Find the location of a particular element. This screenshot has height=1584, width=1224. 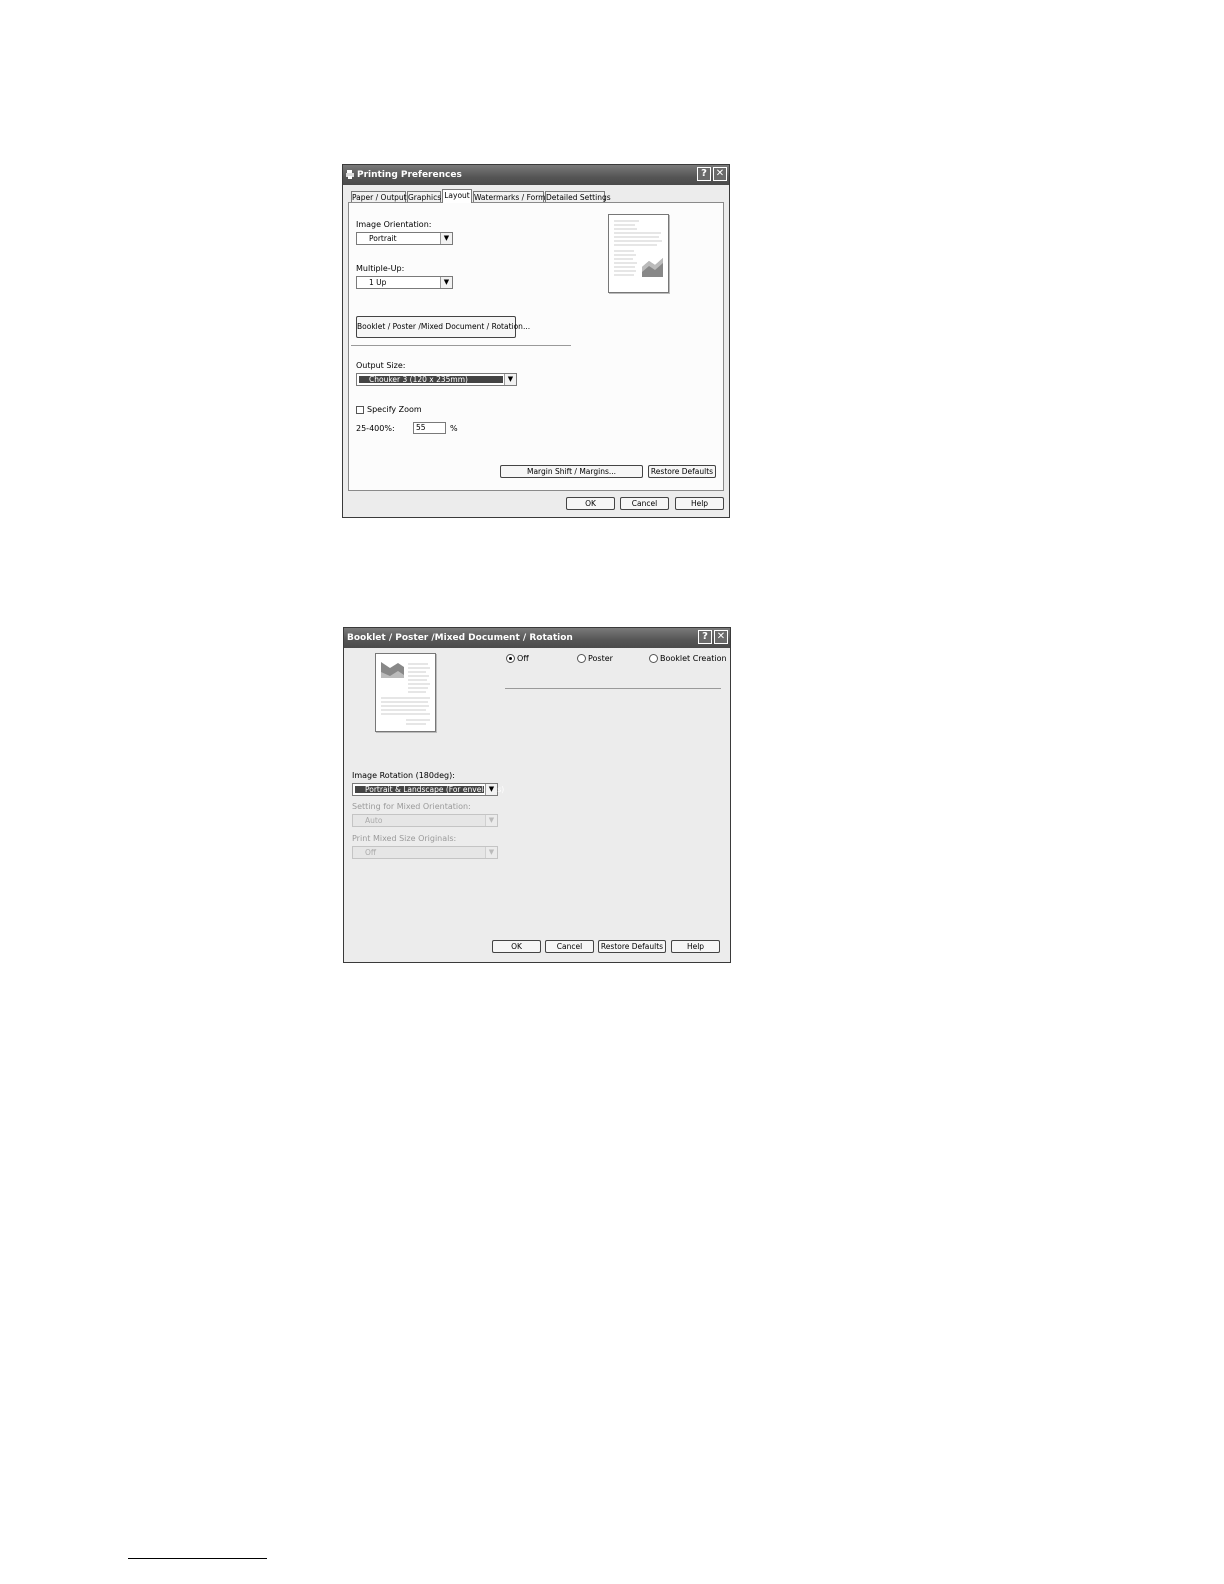

radio-poster-label: Poster is located at coordinates (600, 658).